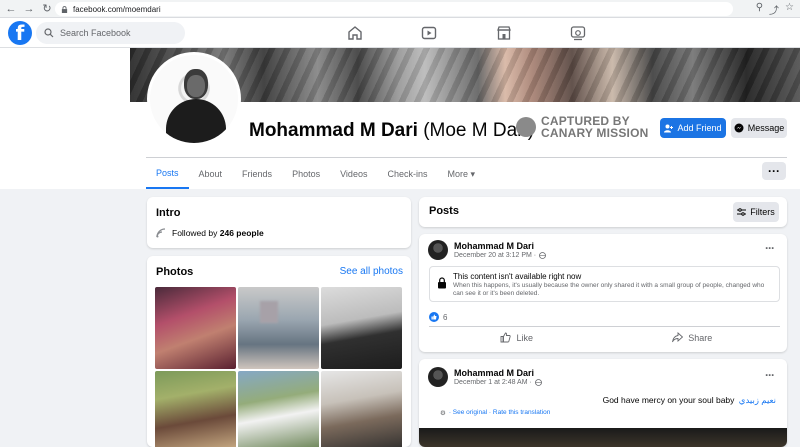  I want to click on photos-title: Photos, so click(175, 272).